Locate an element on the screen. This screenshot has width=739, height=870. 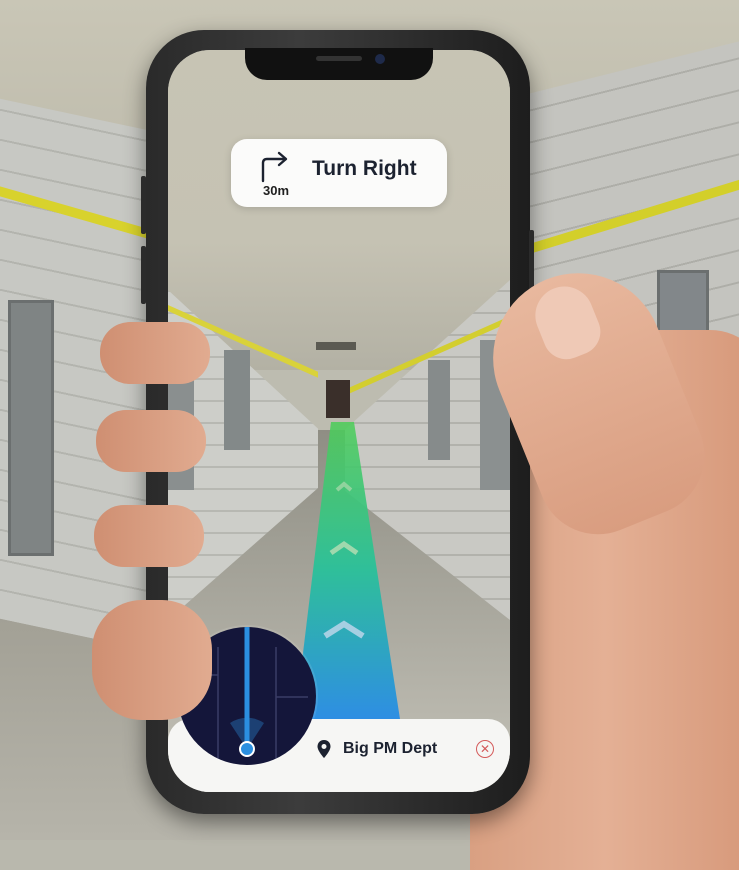
destination-name: Big PM Dept is located at coordinates (390, 748).